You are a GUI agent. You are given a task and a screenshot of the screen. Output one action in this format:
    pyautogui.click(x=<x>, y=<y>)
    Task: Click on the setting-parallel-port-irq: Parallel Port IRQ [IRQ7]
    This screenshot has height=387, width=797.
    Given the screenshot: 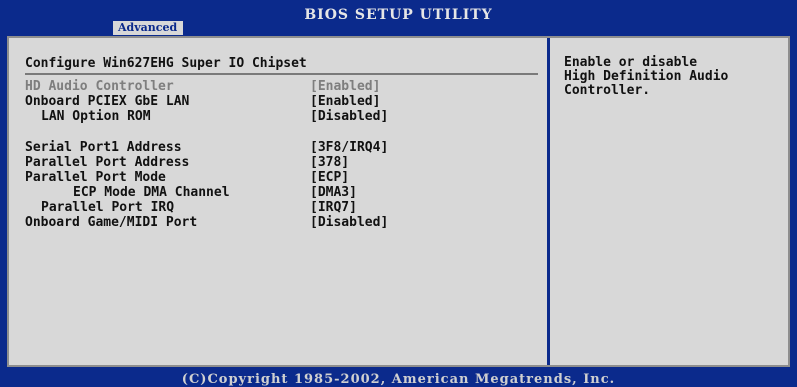 What is the action you would take?
    pyautogui.click(x=265, y=208)
    